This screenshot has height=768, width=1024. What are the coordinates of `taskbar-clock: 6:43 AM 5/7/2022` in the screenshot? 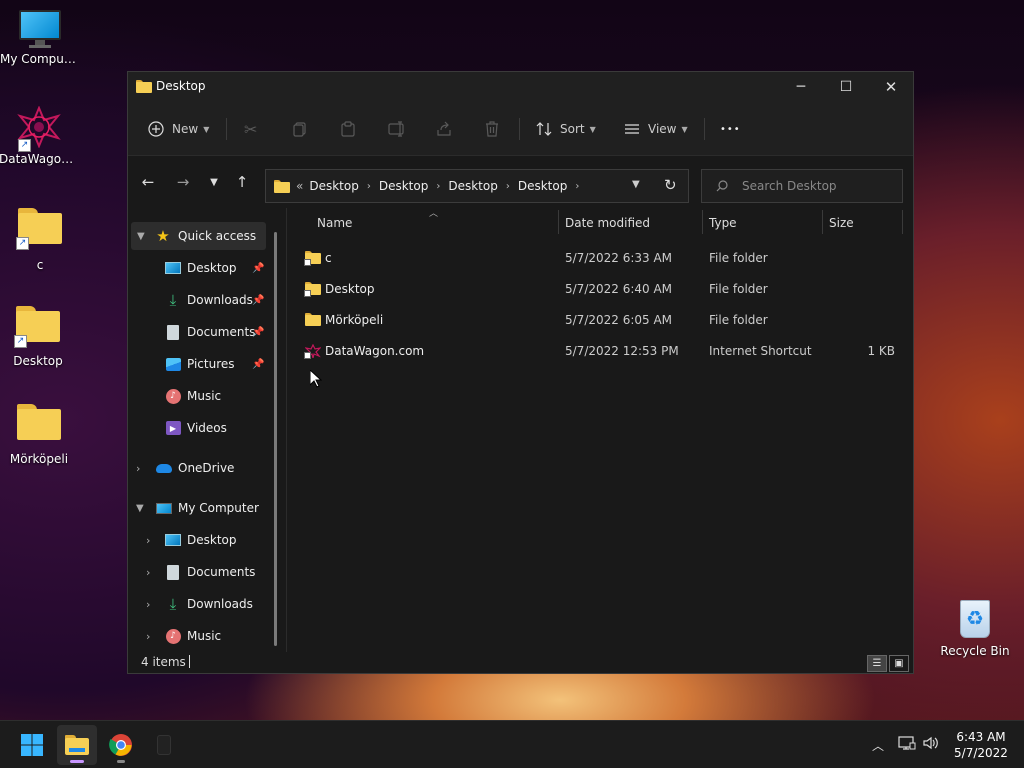 It's located at (981, 745).